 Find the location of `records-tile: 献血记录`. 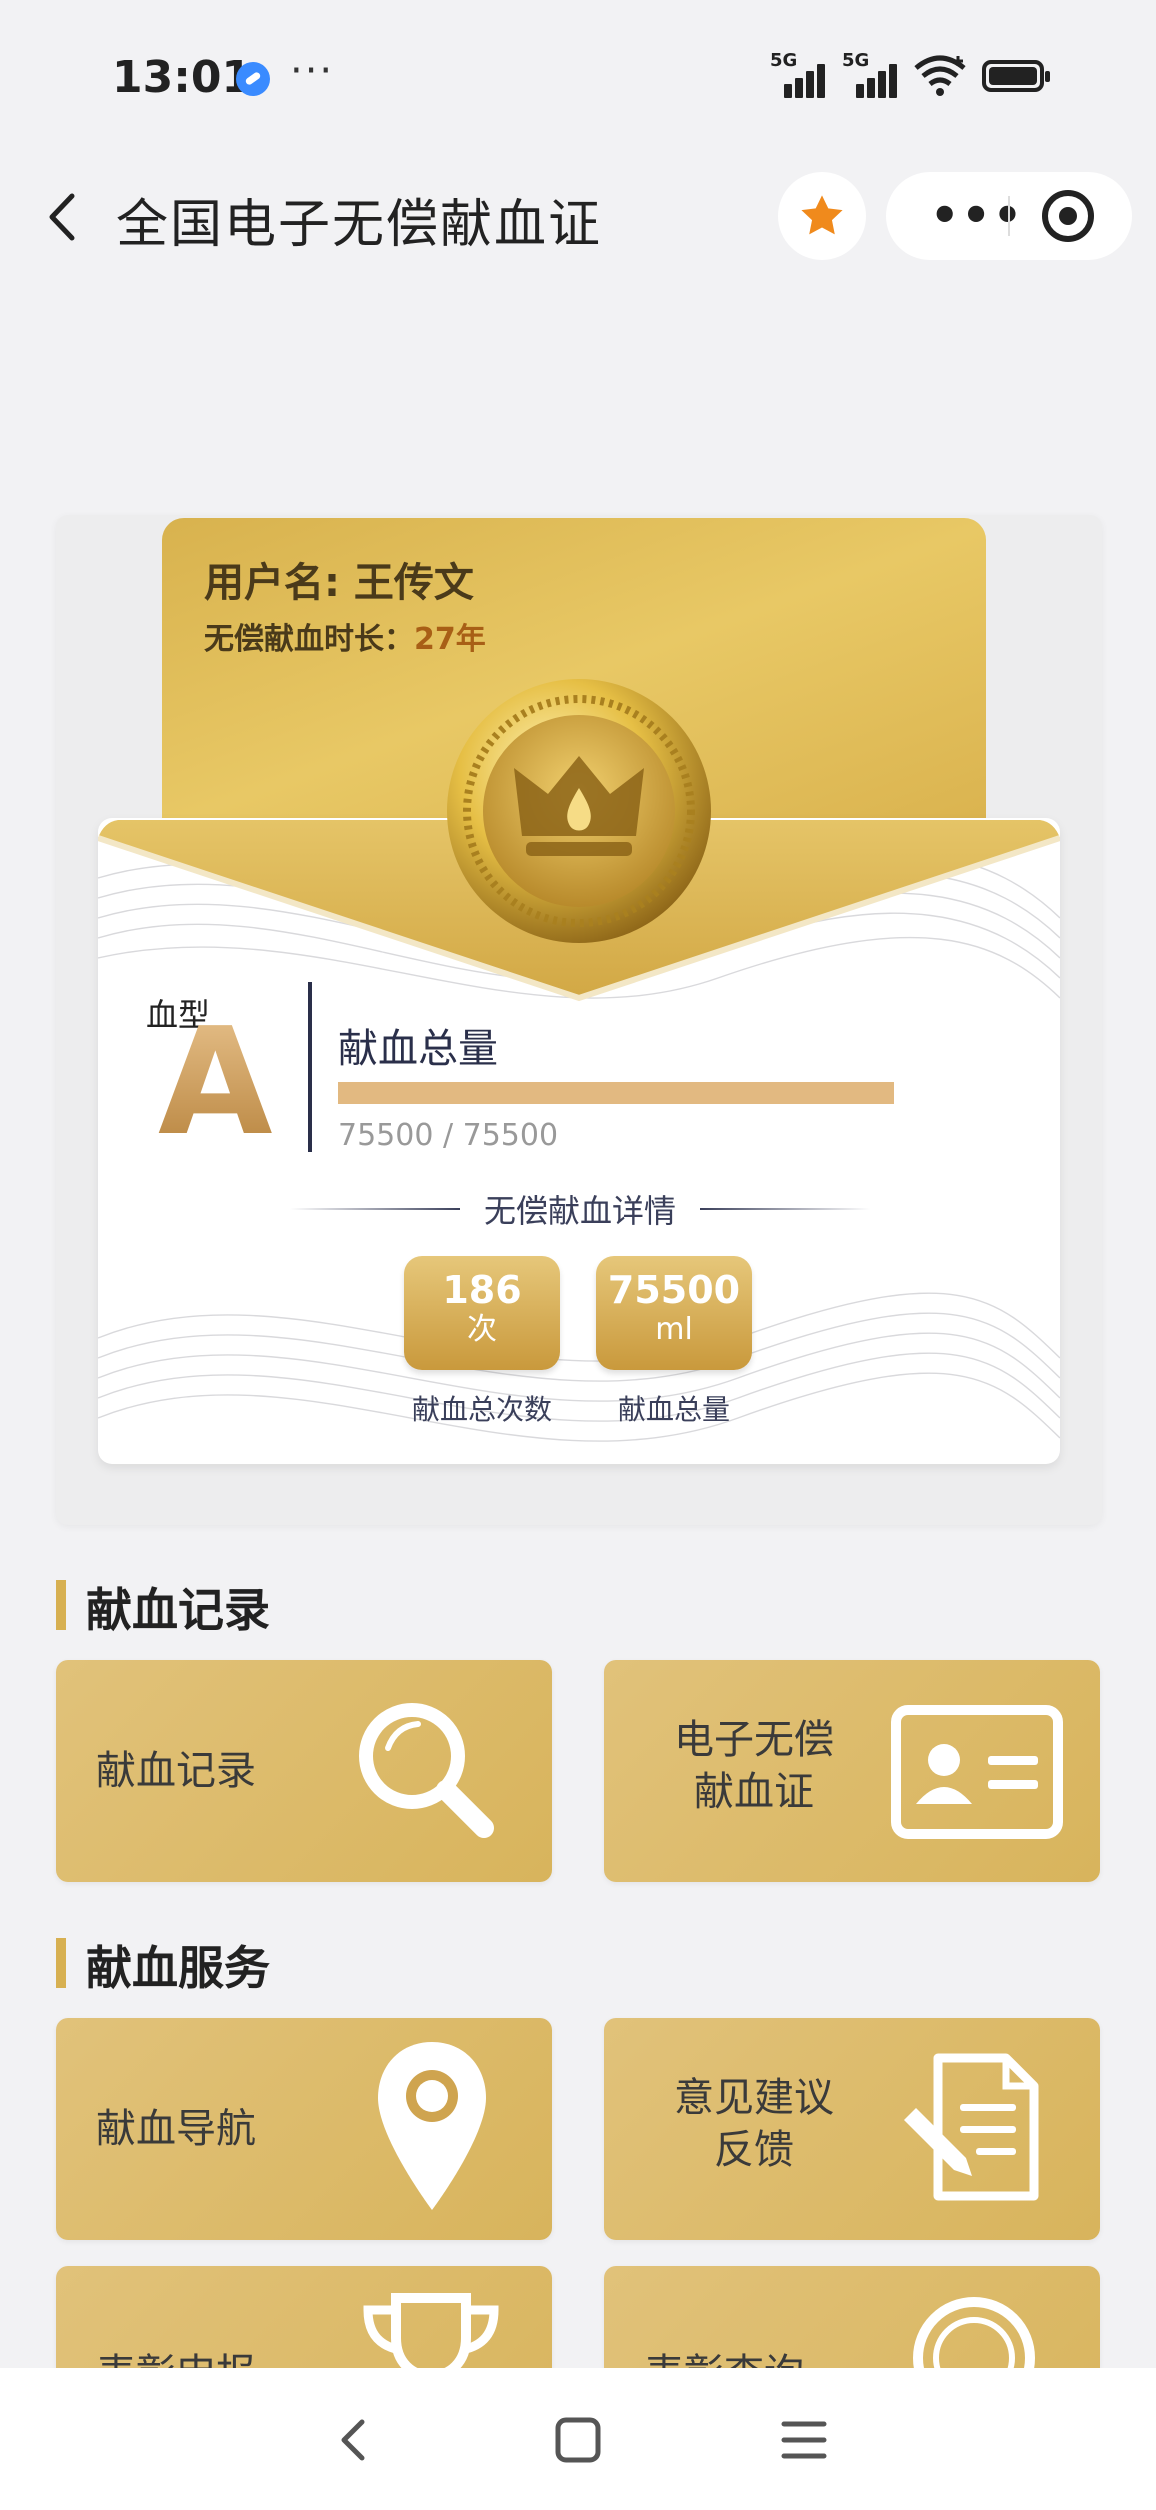

records-tile: 献血记录 is located at coordinates (304, 1771).